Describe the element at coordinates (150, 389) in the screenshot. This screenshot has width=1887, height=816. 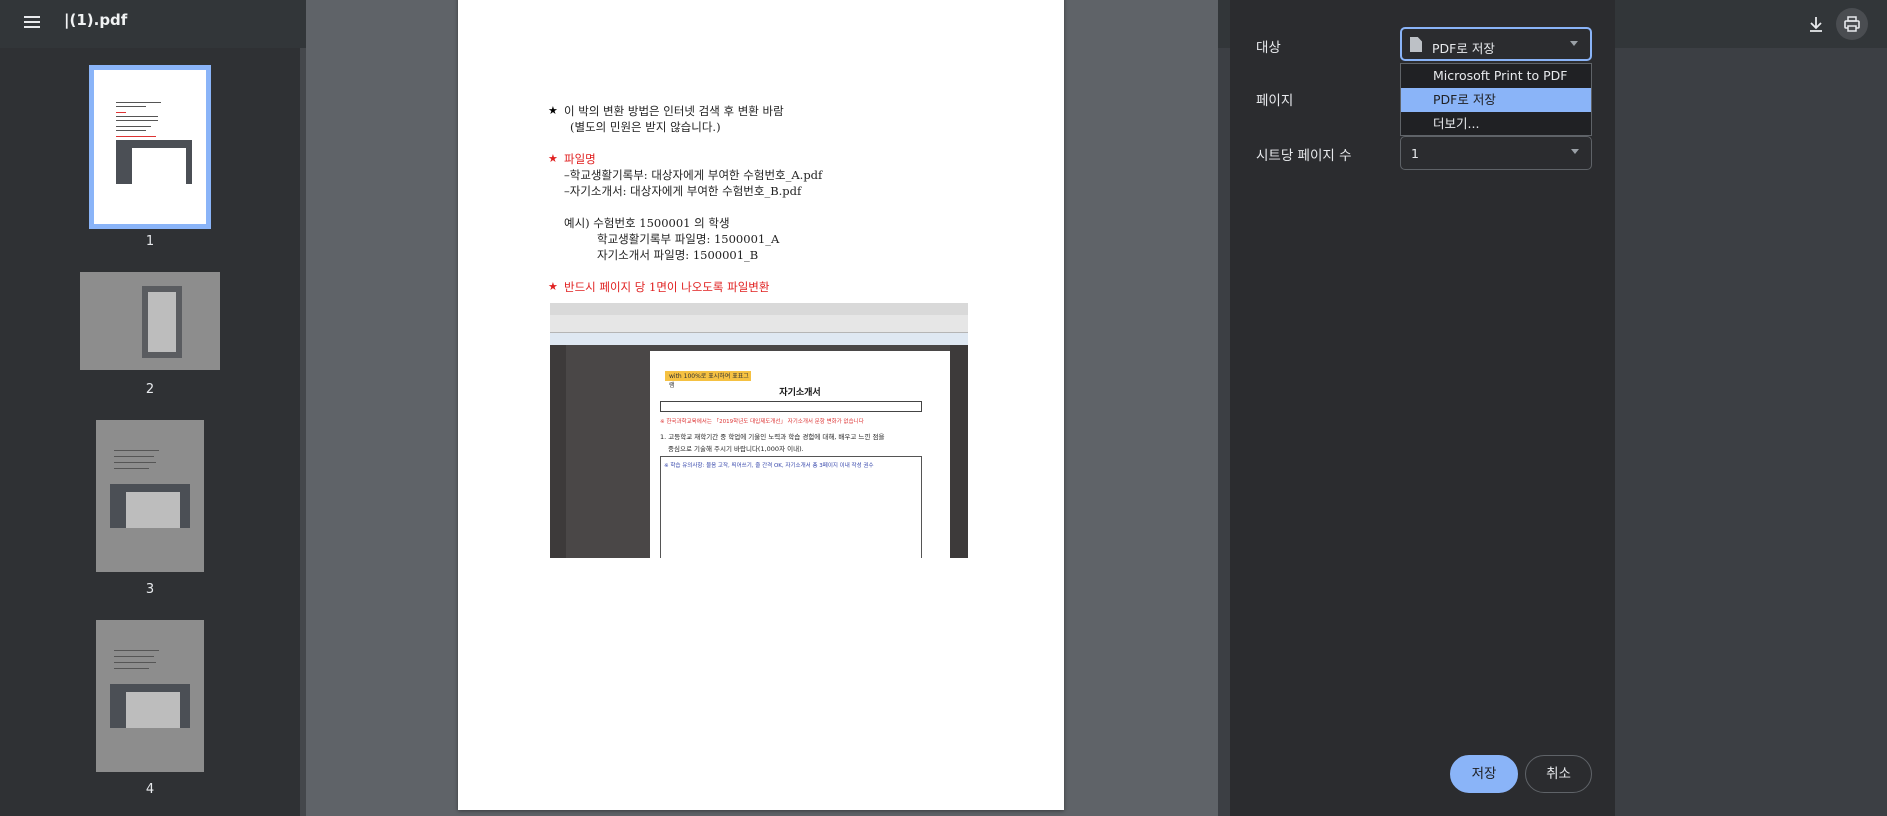
I see `thumbnail-label-2: 2` at that location.